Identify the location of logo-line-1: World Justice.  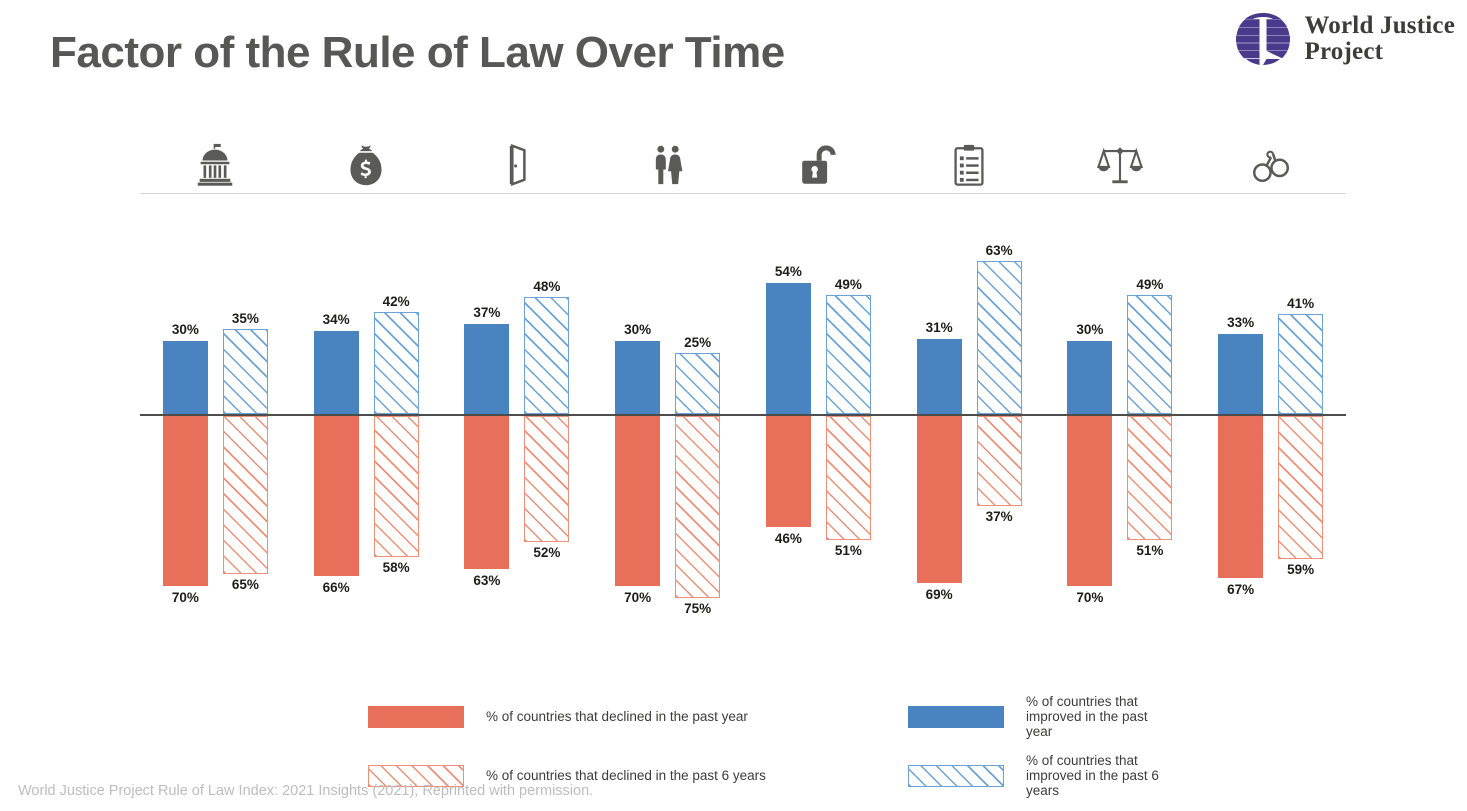
(1379, 25).